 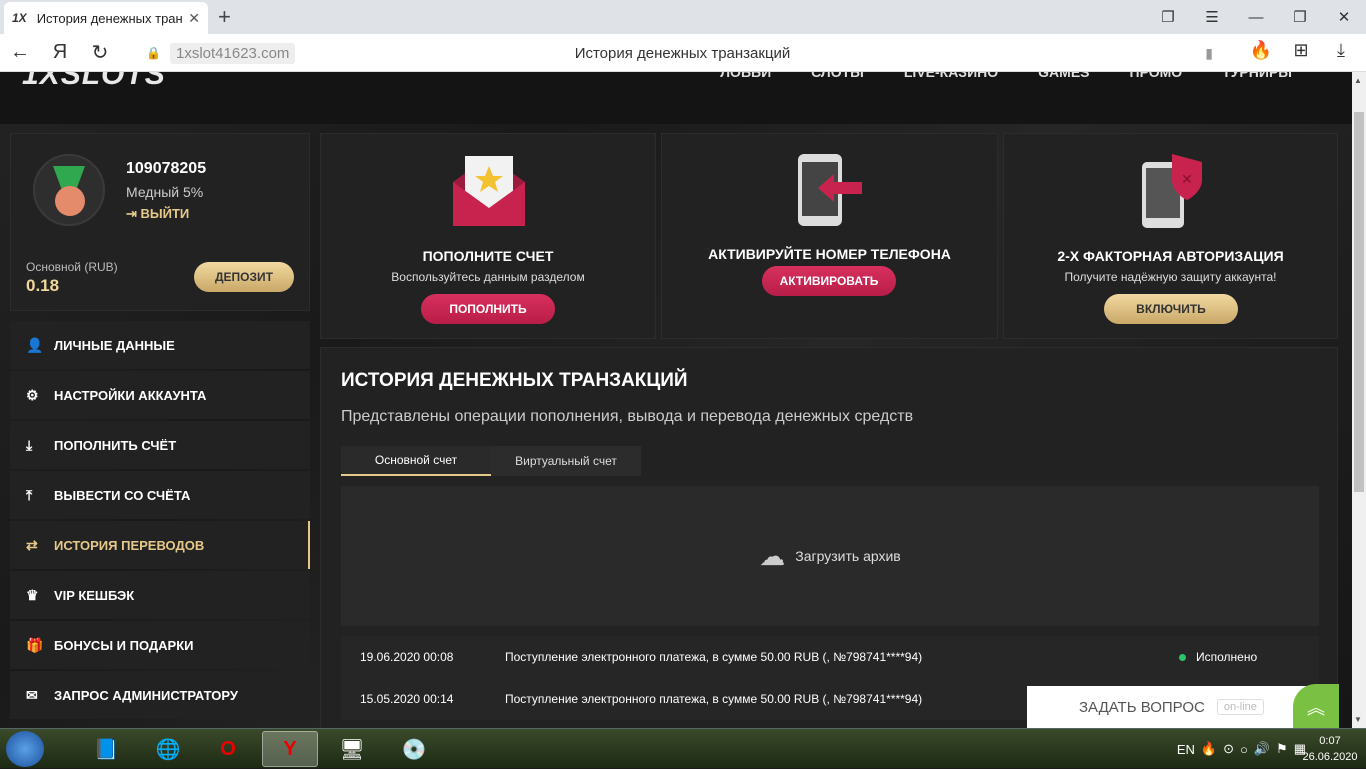 I want to click on menu-item-bonuses: 🎁 БОНУСЫ И ПОДАРКИ, so click(x=160, y=645).